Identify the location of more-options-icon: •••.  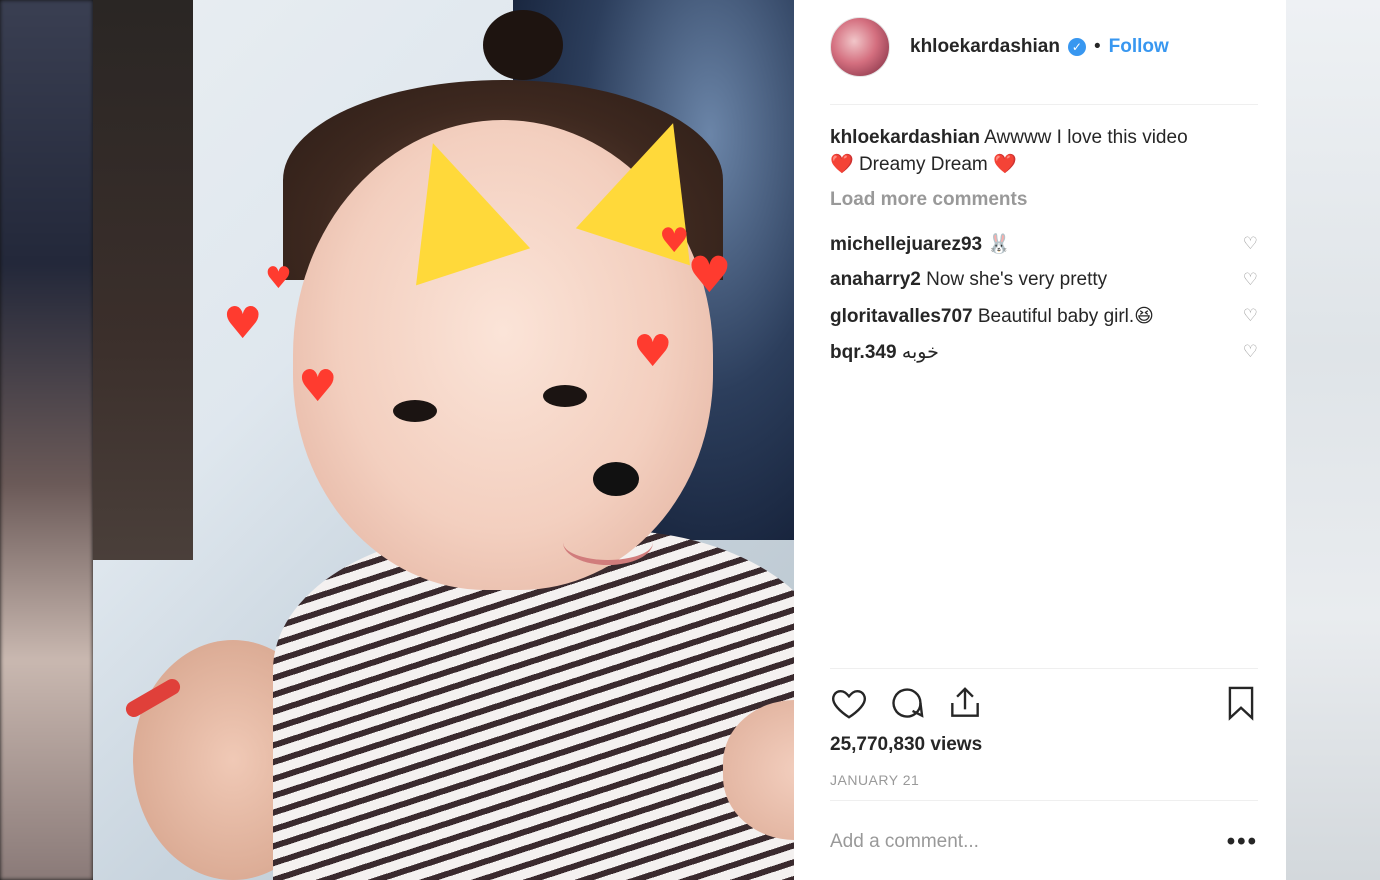
(1242, 842).